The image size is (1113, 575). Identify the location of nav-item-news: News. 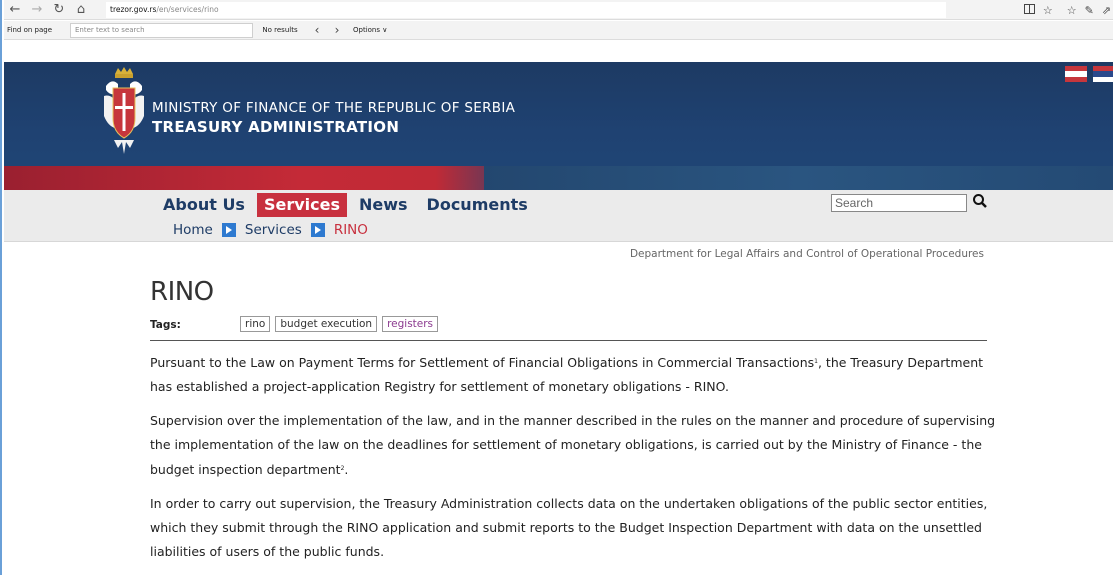
(383, 205).